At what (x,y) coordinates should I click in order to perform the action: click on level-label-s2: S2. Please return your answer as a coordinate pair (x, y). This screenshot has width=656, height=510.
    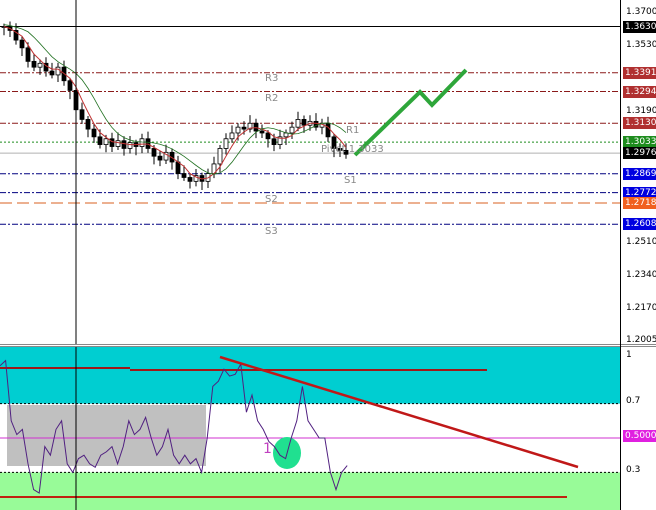
    Looking at the image, I should click on (271, 199).